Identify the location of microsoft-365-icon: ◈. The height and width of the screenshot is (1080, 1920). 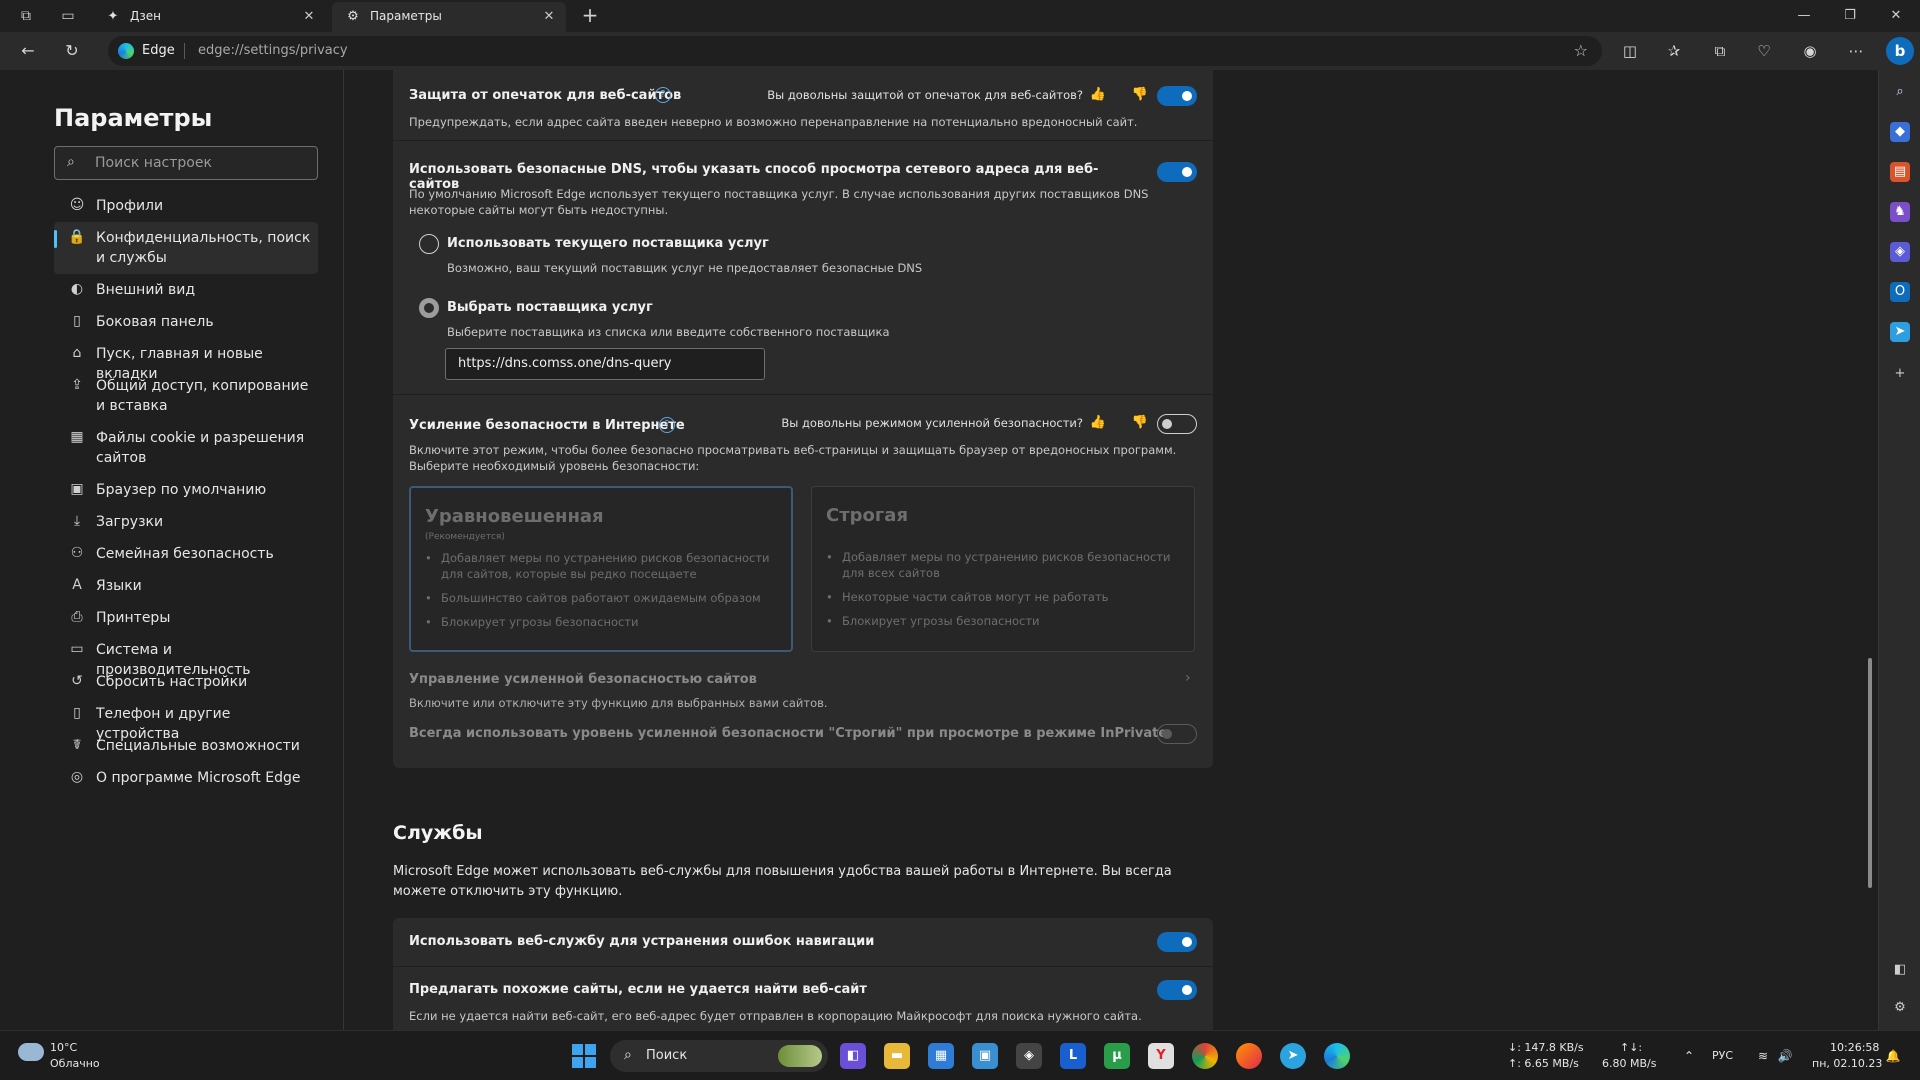
(1900, 252).